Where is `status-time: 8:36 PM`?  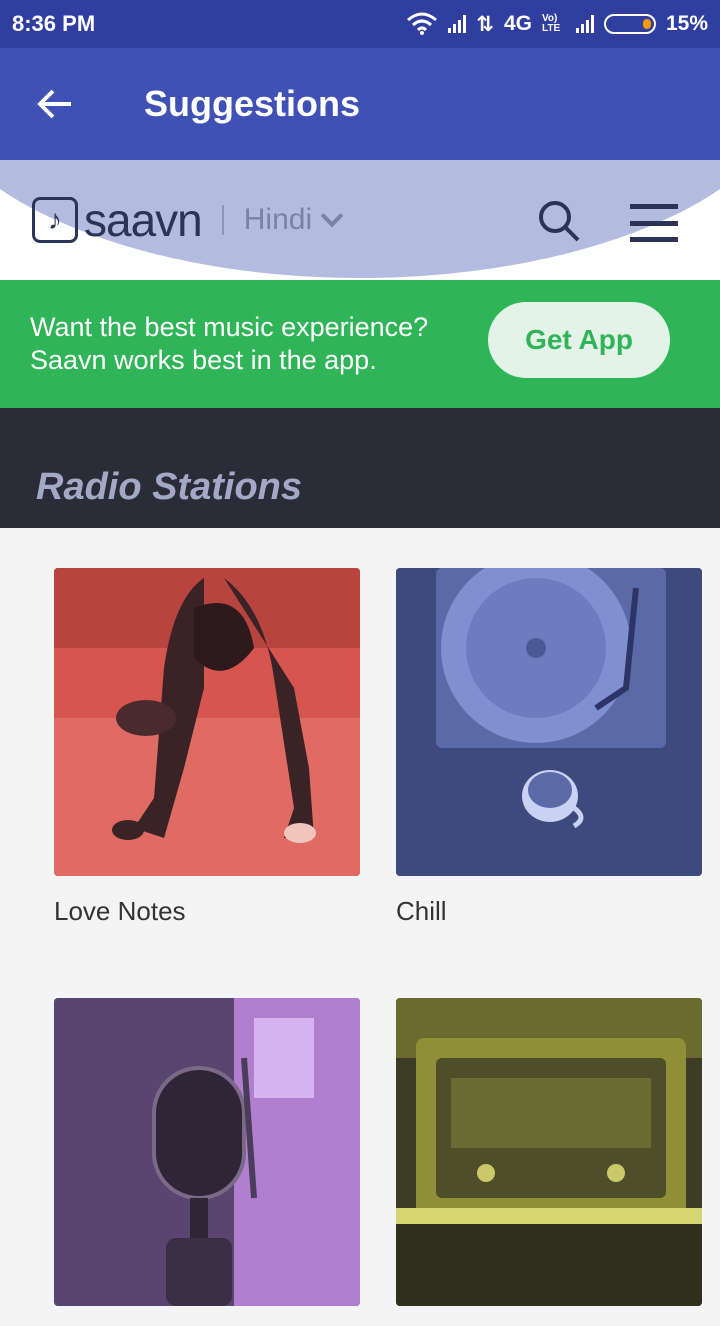
status-time: 8:36 PM is located at coordinates (54, 23).